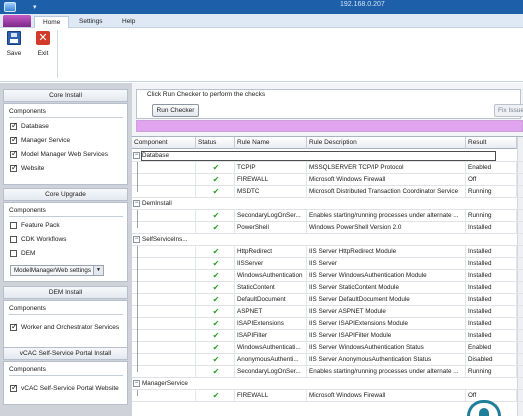 The width and height of the screenshot is (523, 416). Describe the element at coordinates (65, 292) in the screenshot. I see `dem-install-header: DEM Install` at that location.